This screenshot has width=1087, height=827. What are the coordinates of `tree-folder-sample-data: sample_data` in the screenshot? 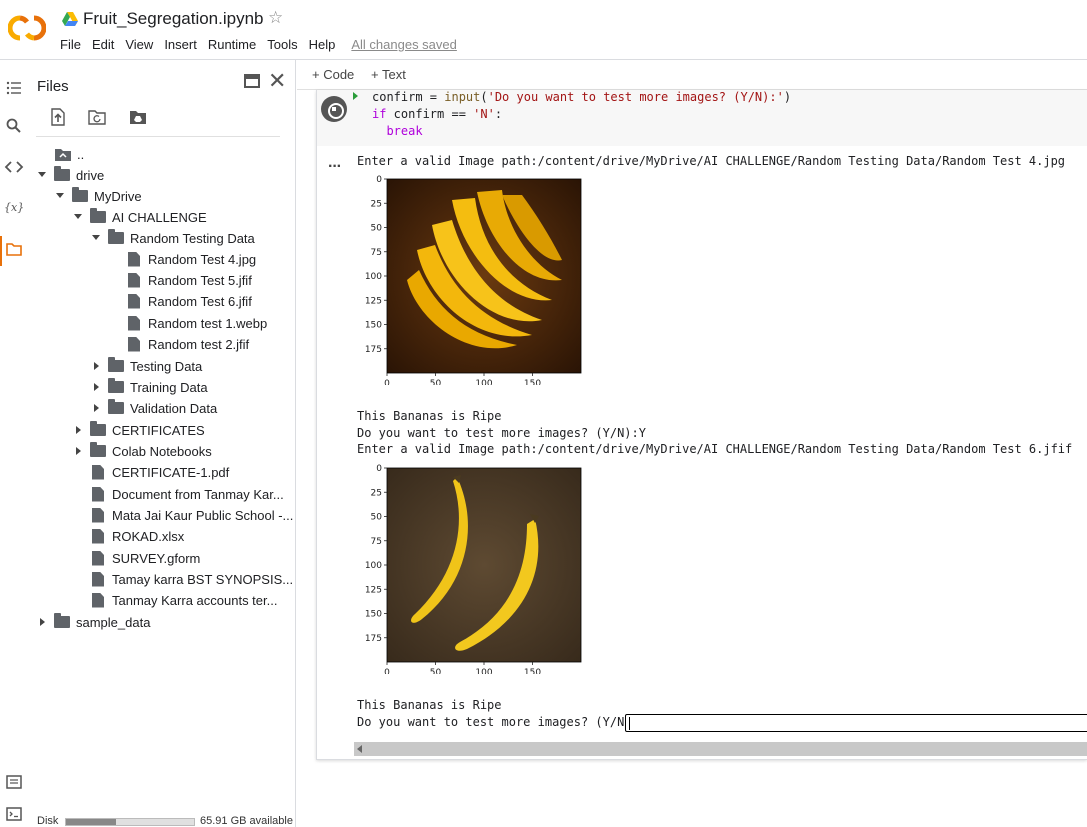 It's located at (93, 622).